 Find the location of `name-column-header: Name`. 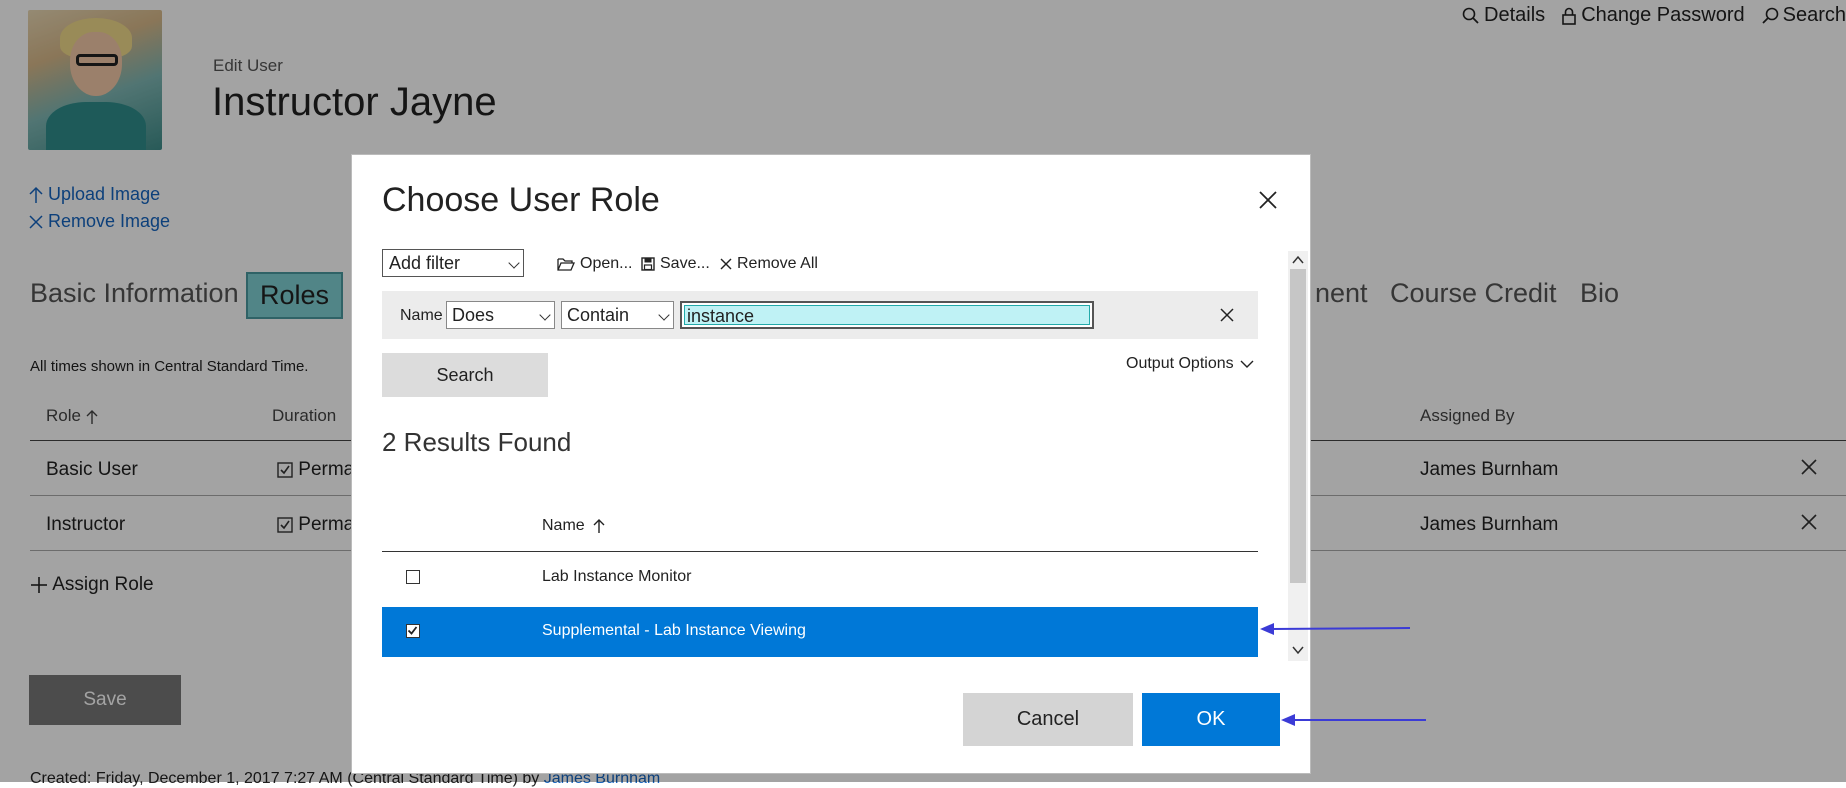

name-column-header: Name is located at coordinates (573, 526).